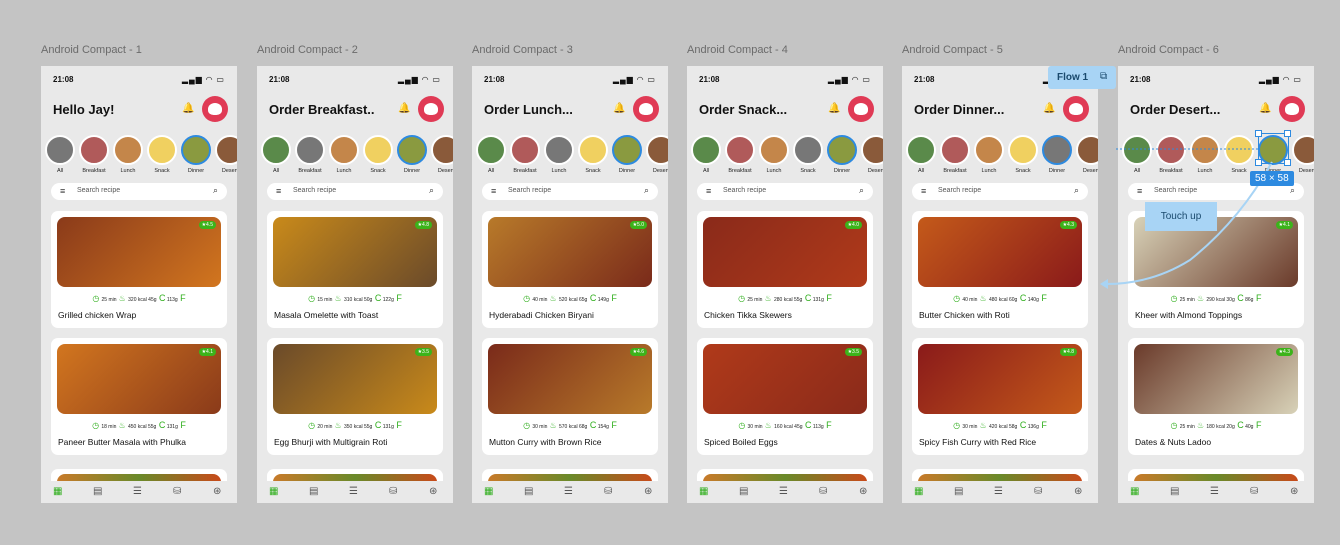 The image size is (1340, 545). What do you see at coordinates (1104, 284) in the screenshot?
I see `arrow-head` at bounding box center [1104, 284].